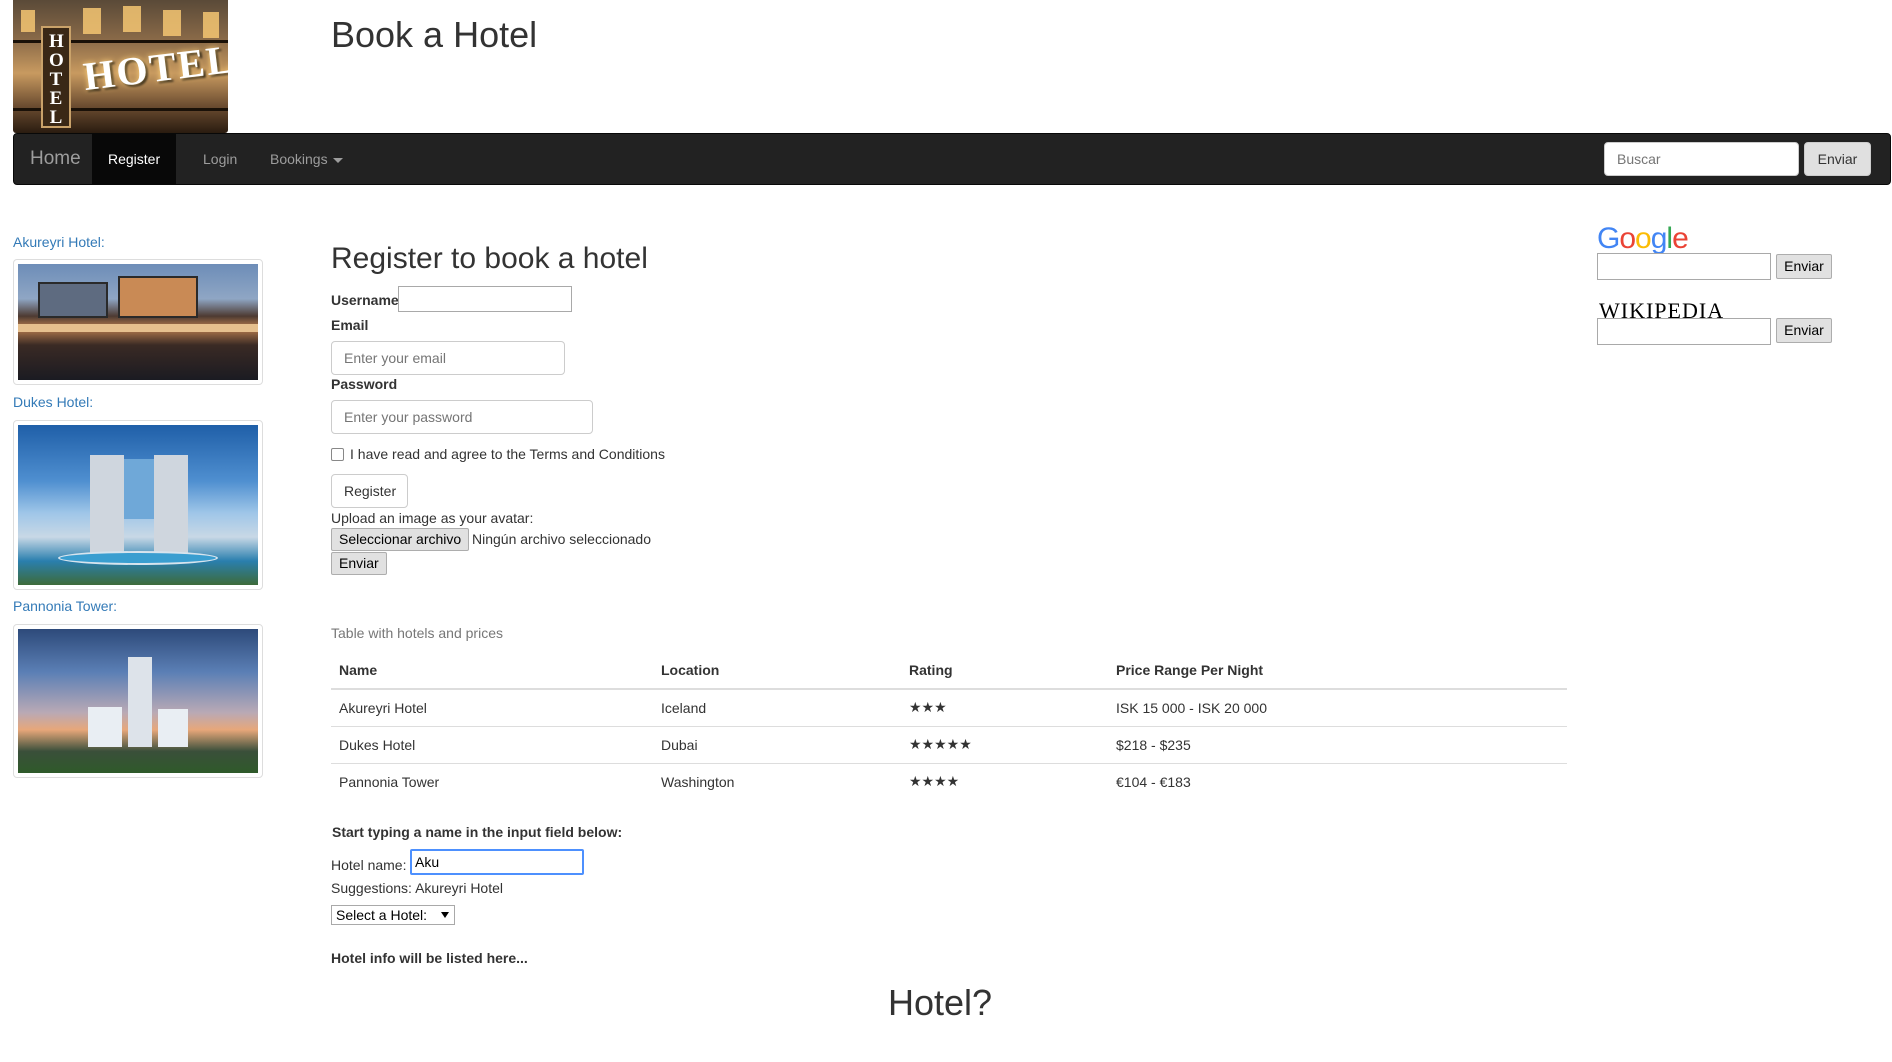 The width and height of the screenshot is (1892, 1062). I want to click on table-caption: Table with hotels and prices, so click(417, 633).